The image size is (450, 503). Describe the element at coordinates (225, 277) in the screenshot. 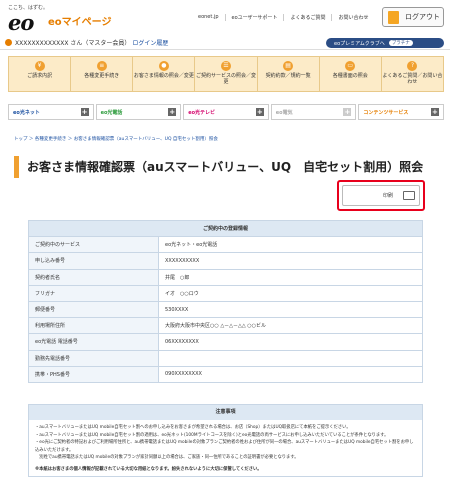

I see `table-row: 契約者氏名 井尾 ○郎` at that location.